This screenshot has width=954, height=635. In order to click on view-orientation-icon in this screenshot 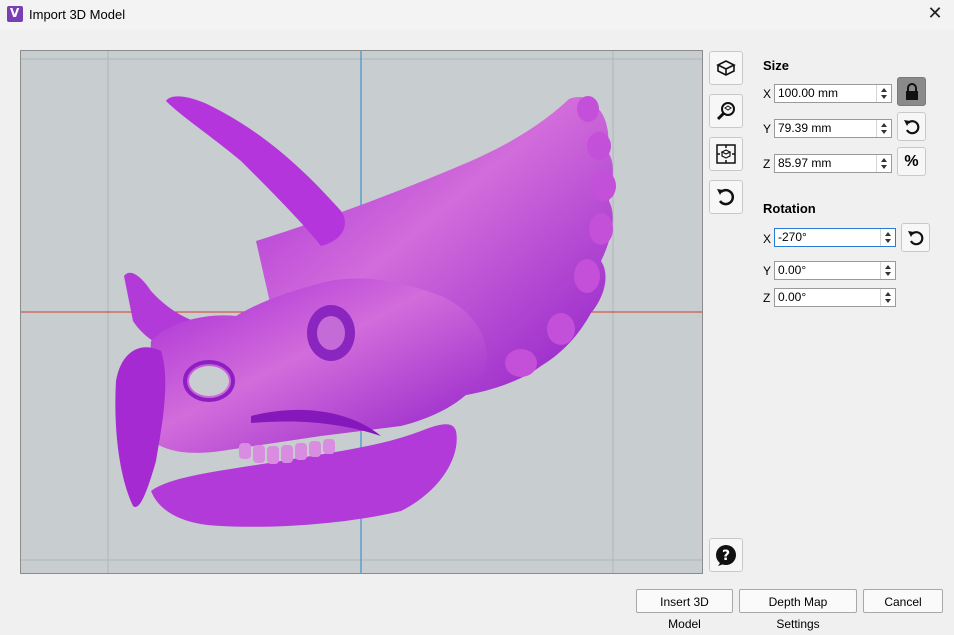, I will do `click(726, 68)`.